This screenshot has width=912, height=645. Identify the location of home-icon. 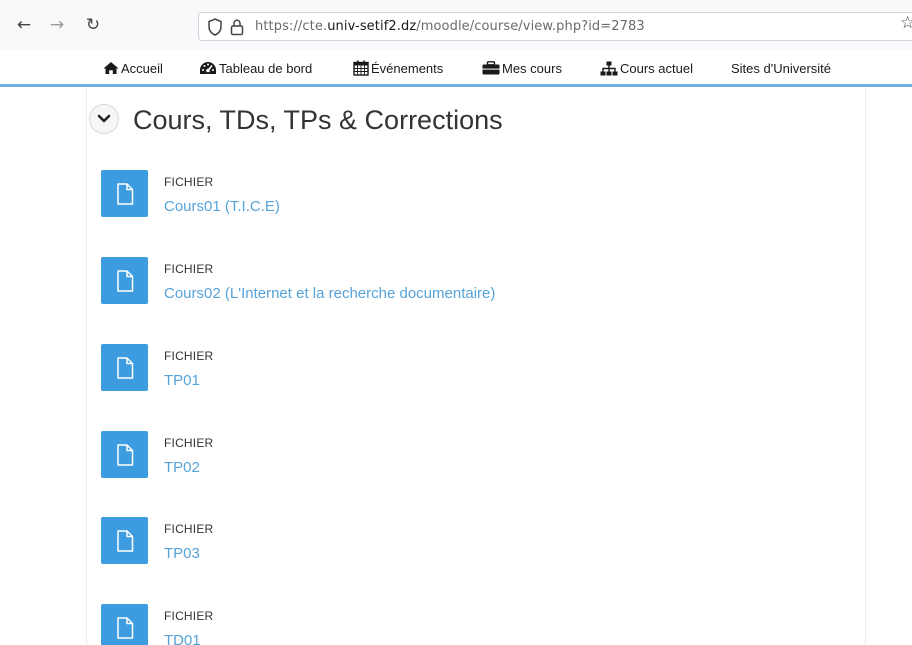
(111, 68).